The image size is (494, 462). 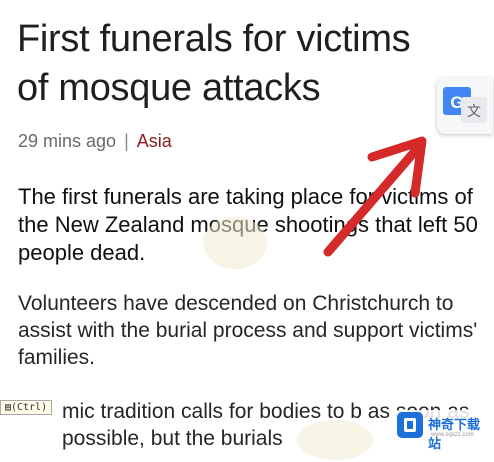 I want to click on site-watermark: 神奇下载站 www.sqxzz.com, so click(x=443, y=431).